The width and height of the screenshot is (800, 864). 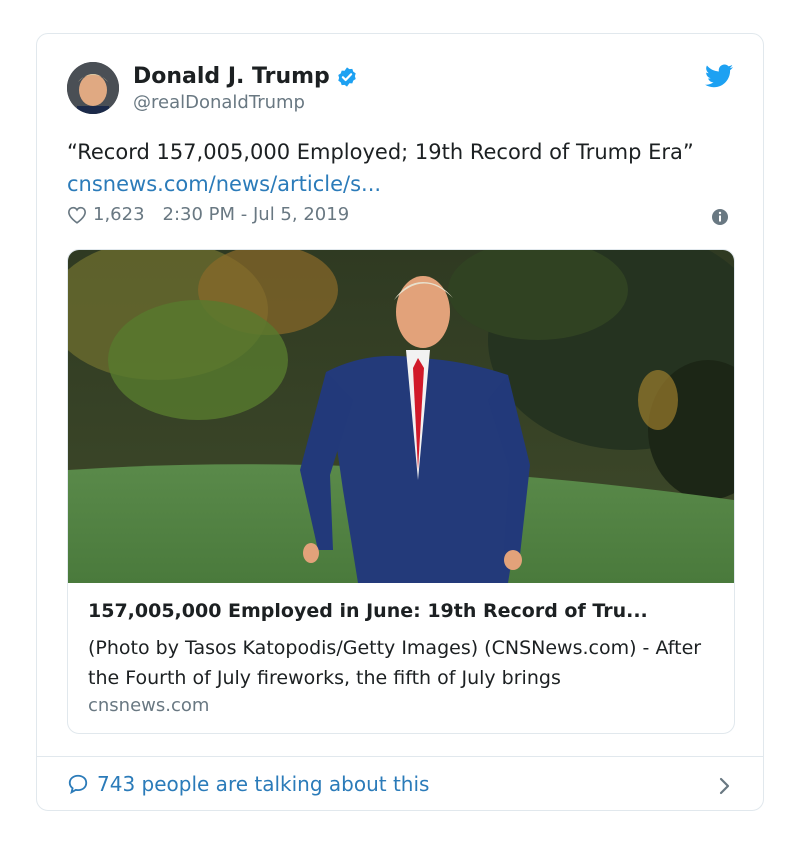 I want to click on chevron-right-icon, so click(x=724, y=786).